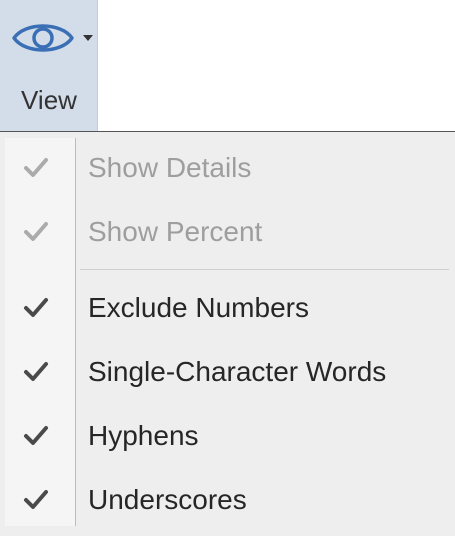  I want to click on menu-item-show-percent: Show Percent, so click(227, 232).